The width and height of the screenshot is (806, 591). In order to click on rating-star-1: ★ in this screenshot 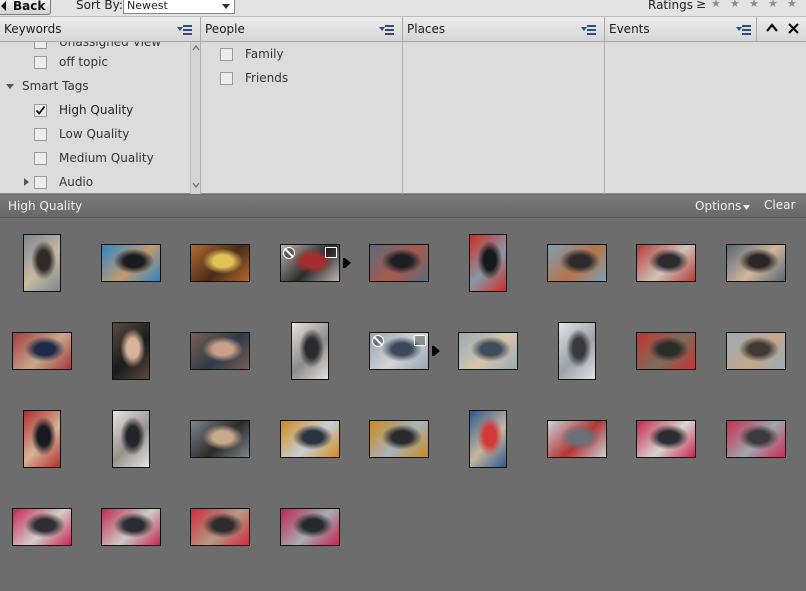, I will do `click(716, 5)`.